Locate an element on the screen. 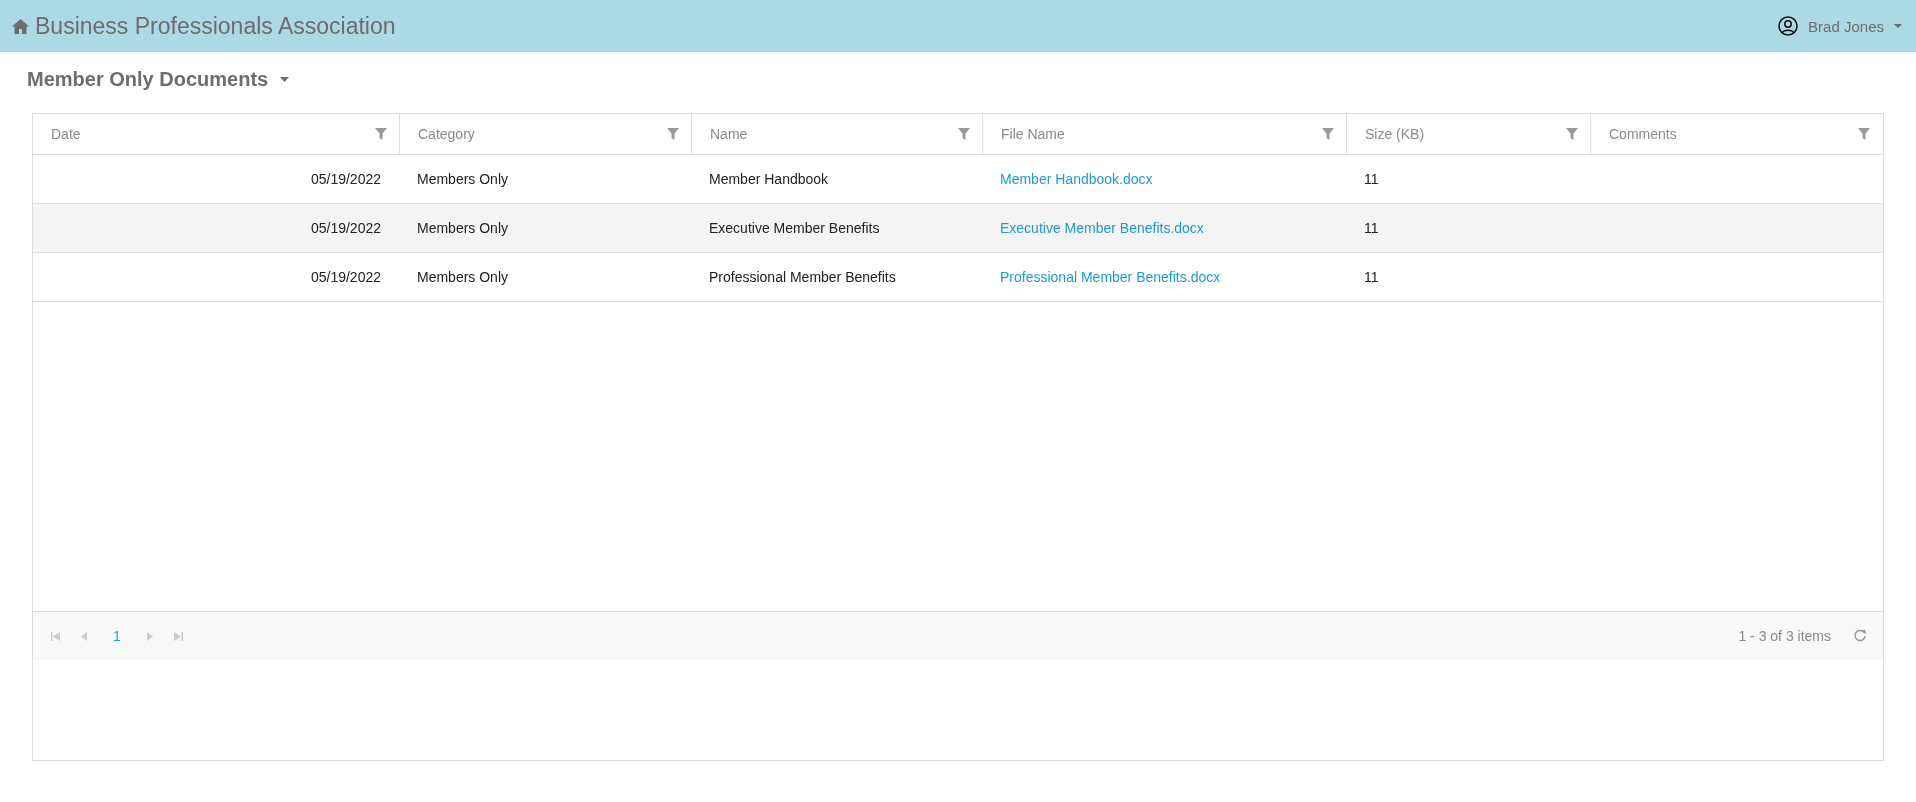  column-header: Size (KB) is located at coordinates (1468, 134).